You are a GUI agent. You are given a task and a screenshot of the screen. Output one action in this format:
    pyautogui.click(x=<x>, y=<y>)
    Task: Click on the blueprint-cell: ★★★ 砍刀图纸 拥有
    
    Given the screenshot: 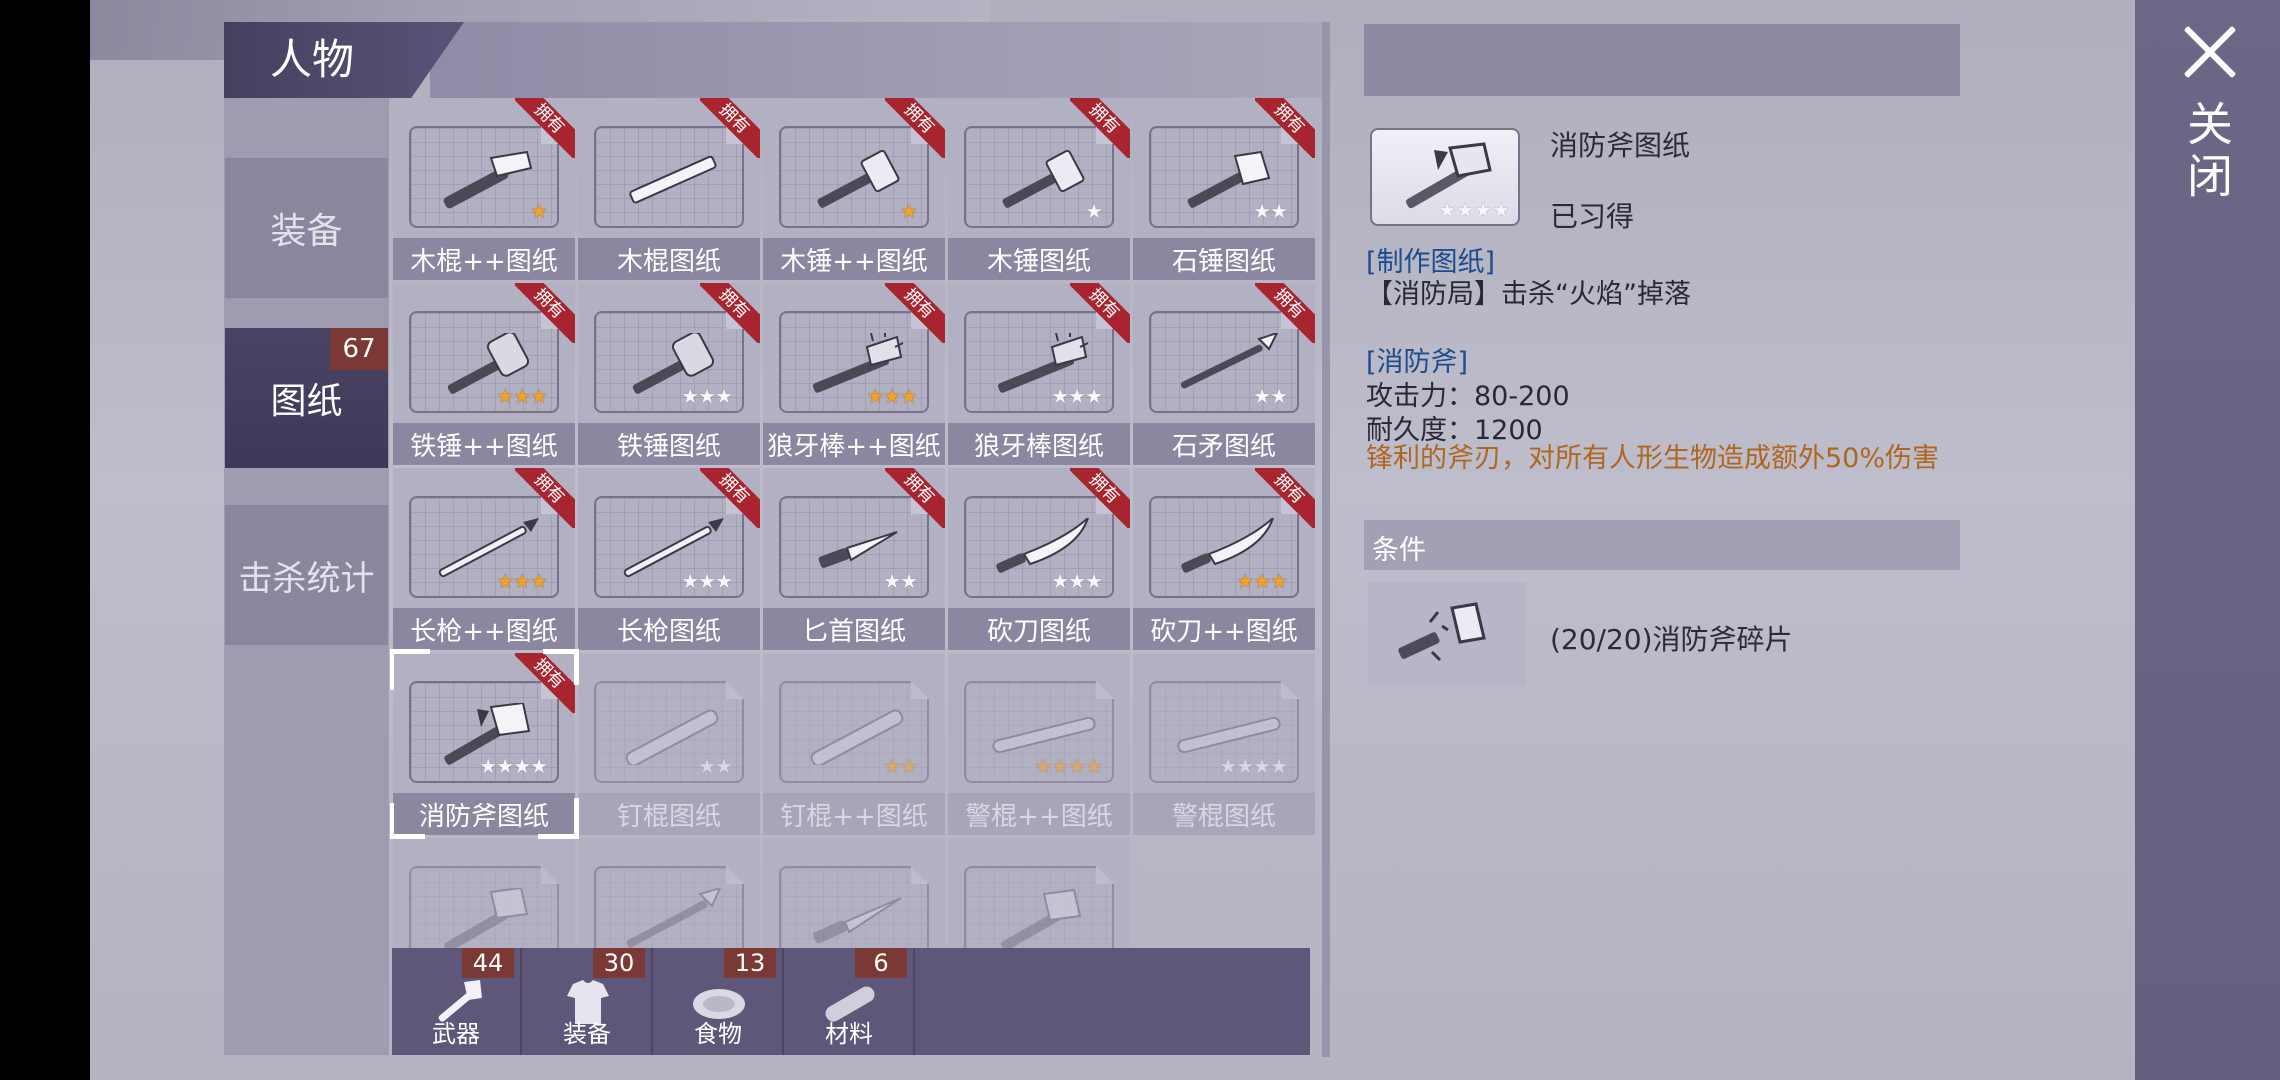 What is the action you would take?
    pyautogui.click(x=1039, y=559)
    